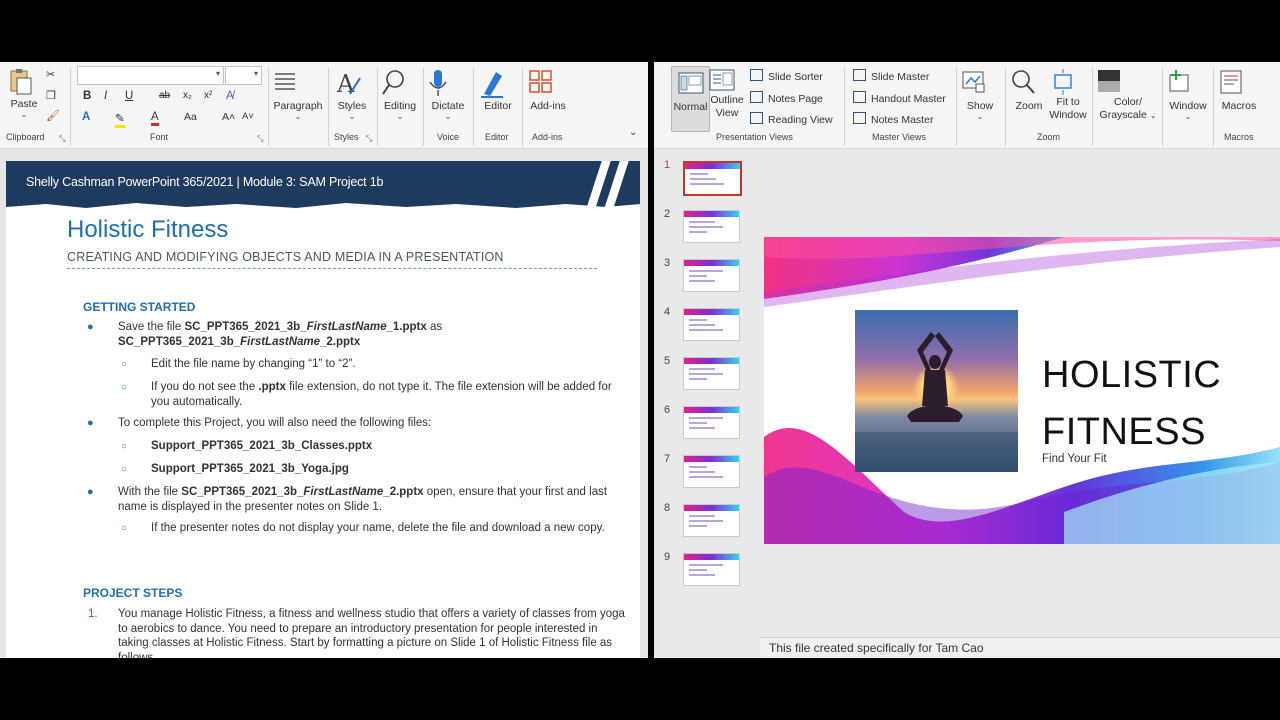 The height and width of the screenshot is (720, 1280). I want to click on zoom-button: Zoom, so click(1029, 90).